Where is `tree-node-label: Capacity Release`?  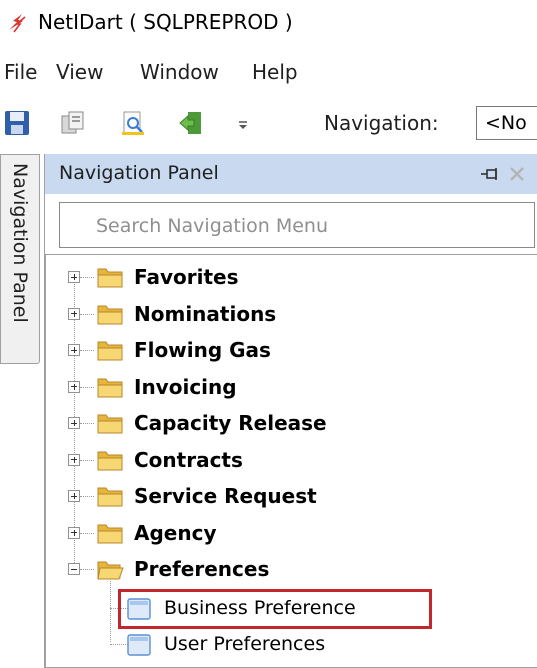 tree-node-label: Capacity Release is located at coordinates (230, 423).